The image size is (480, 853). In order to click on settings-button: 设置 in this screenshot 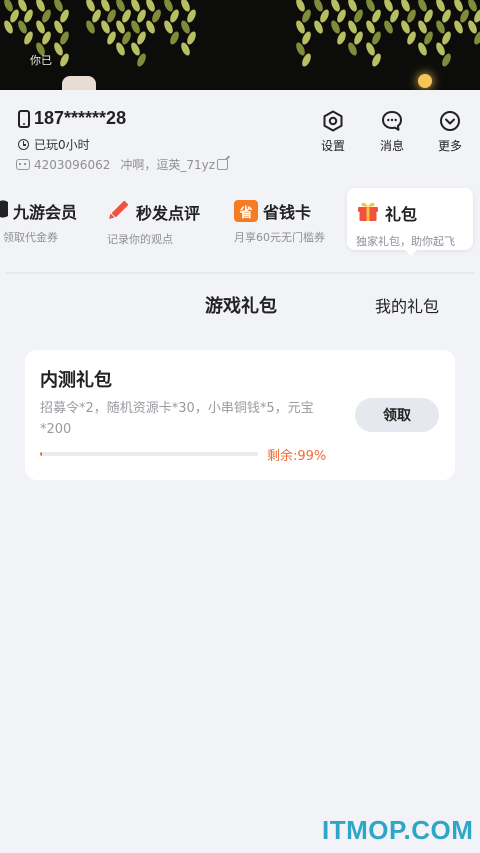, I will do `click(333, 132)`.